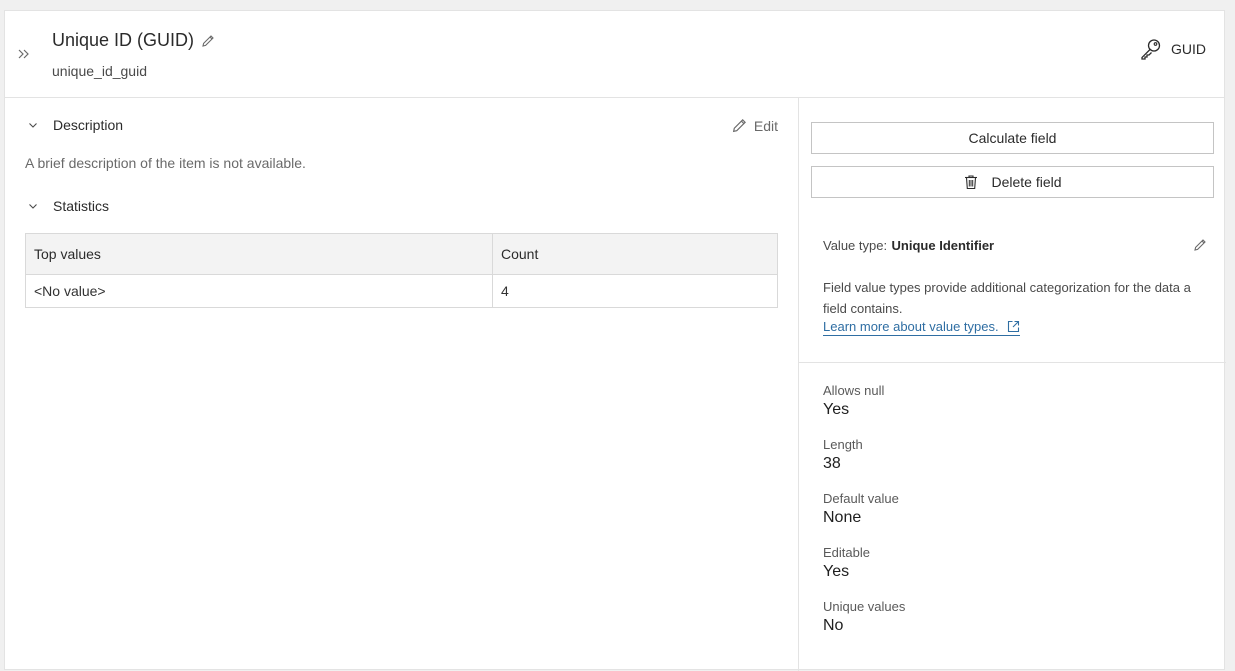  I want to click on table-row: <No value> 4, so click(401, 291).